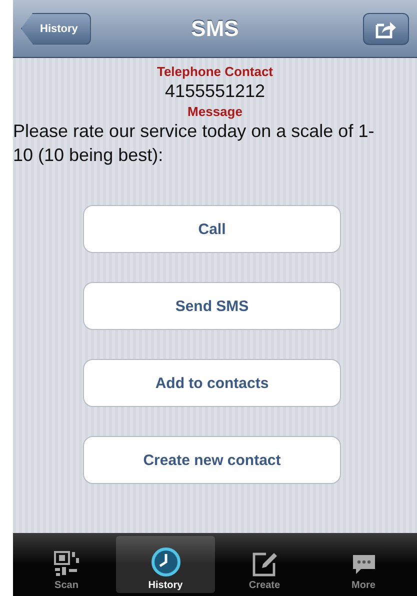 Image resolution: width=417 pixels, height=596 pixels. Describe the element at coordinates (212, 306) in the screenshot. I see `action-button: Send SMS` at that location.